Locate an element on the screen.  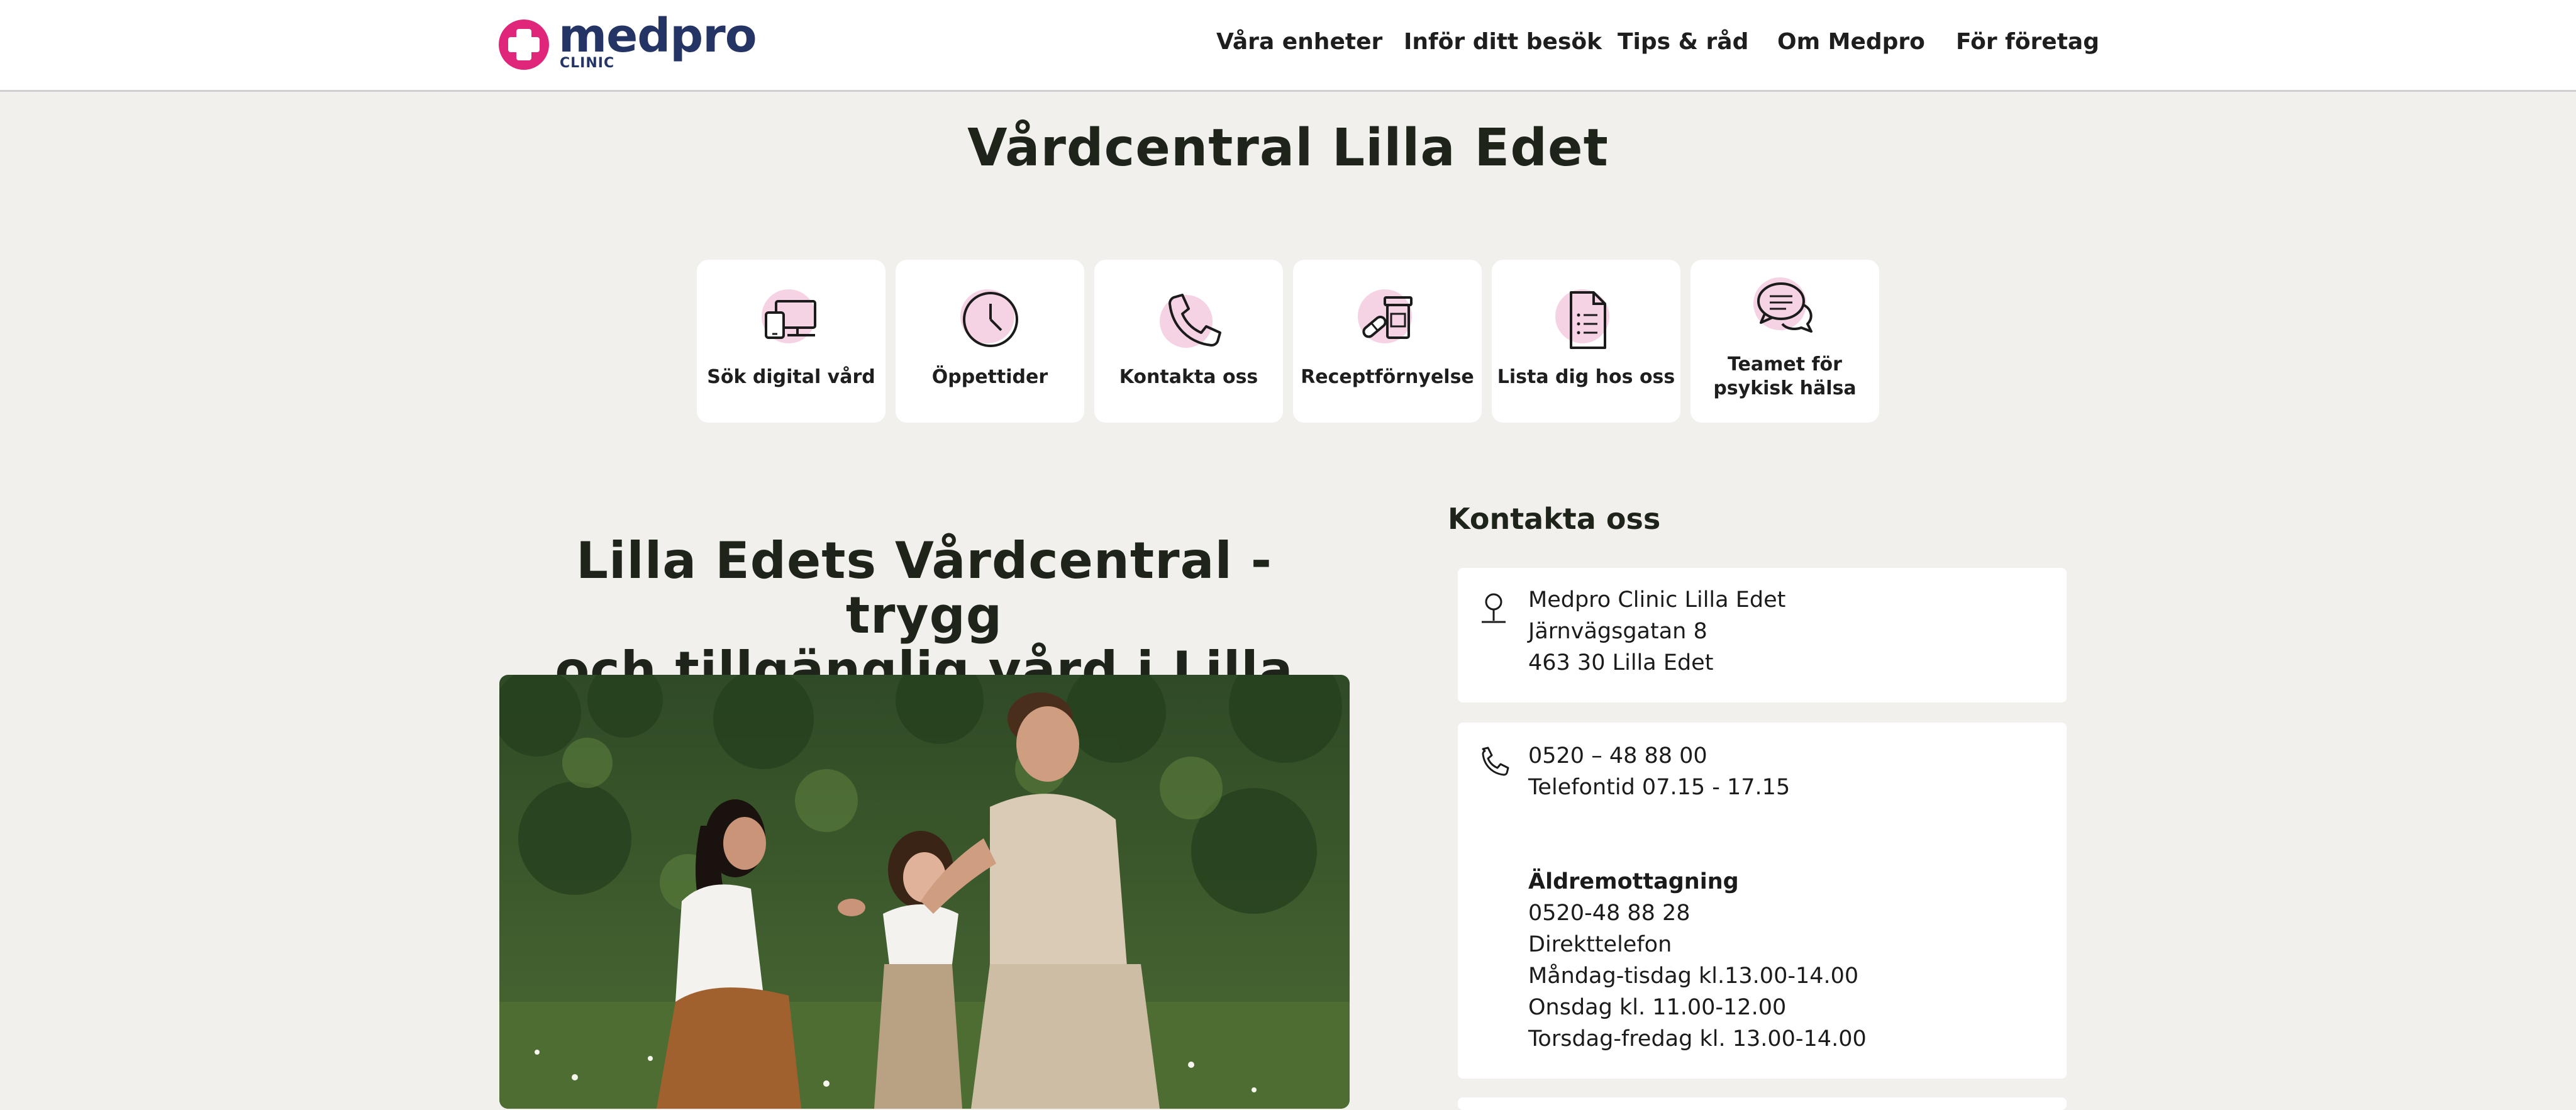
card-kontakta-oss: Kontakta oss is located at coordinates (1188, 341).